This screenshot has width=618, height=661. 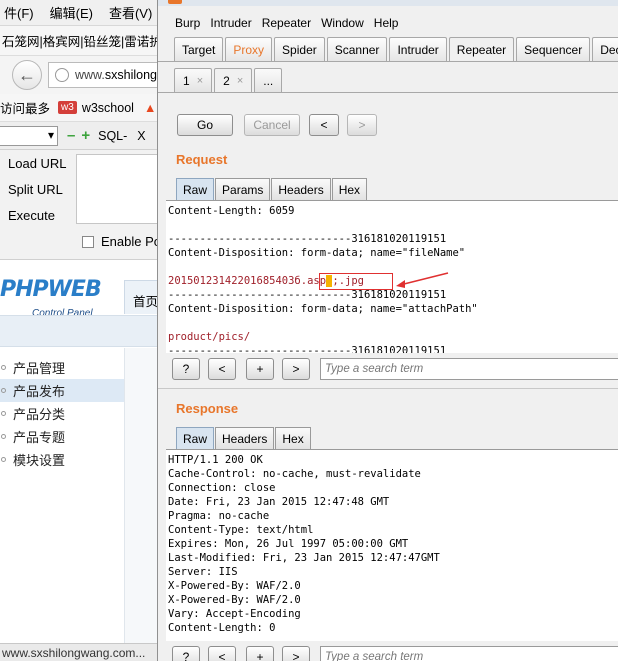 What do you see at coordinates (186, 369) in the screenshot?
I see `request-search-help-button: ?` at bounding box center [186, 369].